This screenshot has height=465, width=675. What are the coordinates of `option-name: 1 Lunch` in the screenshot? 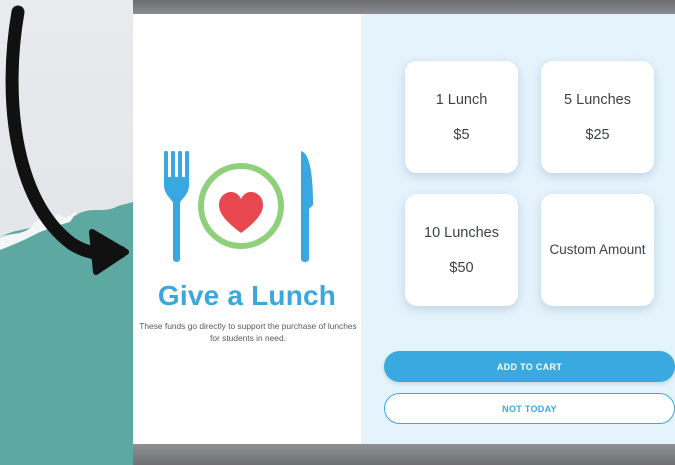 It's located at (461, 99).